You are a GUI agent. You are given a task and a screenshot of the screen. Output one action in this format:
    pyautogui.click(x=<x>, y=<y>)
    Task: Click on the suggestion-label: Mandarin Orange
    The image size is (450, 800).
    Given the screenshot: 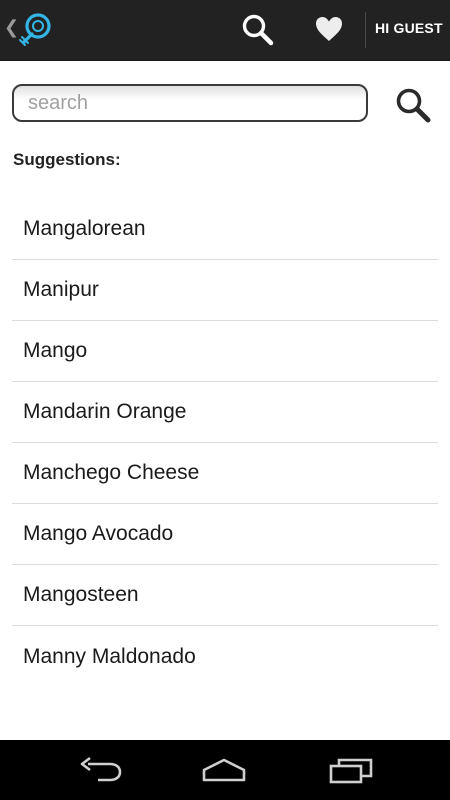 What is the action you would take?
    pyautogui.click(x=105, y=411)
    